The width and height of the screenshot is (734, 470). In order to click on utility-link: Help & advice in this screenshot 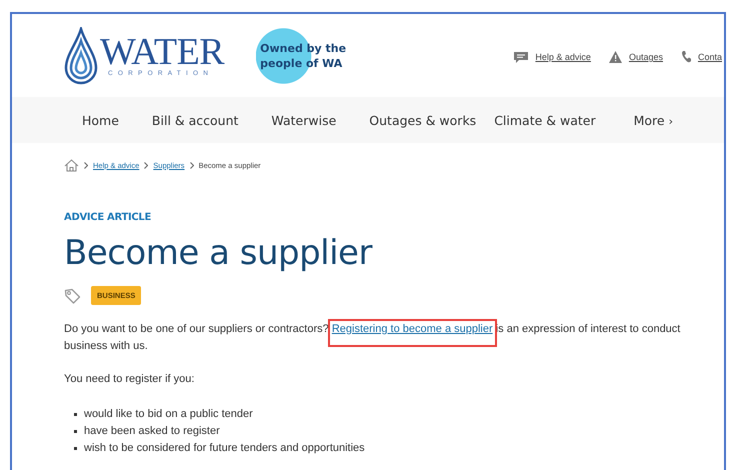, I will do `click(563, 57)`.